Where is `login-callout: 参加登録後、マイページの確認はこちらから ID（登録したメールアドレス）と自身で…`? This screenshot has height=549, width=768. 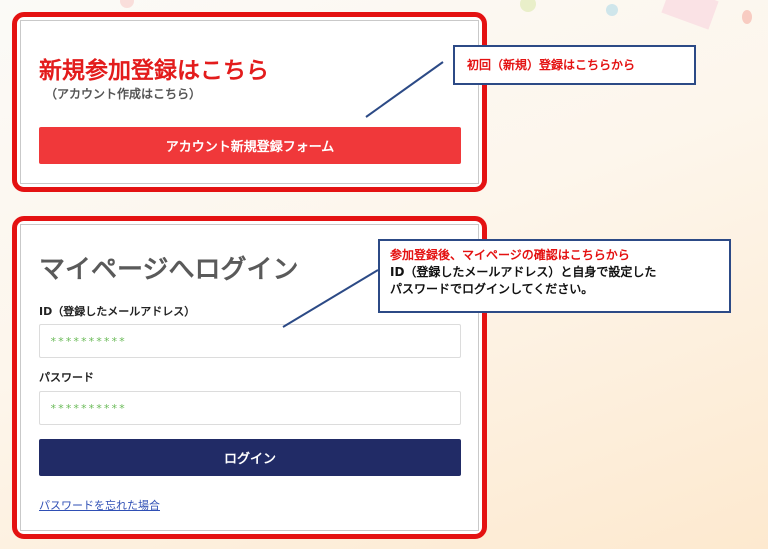
login-callout: 参加登録後、マイページの確認はこちらから ID（登録したメールアドレス）と自身で… is located at coordinates (554, 276).